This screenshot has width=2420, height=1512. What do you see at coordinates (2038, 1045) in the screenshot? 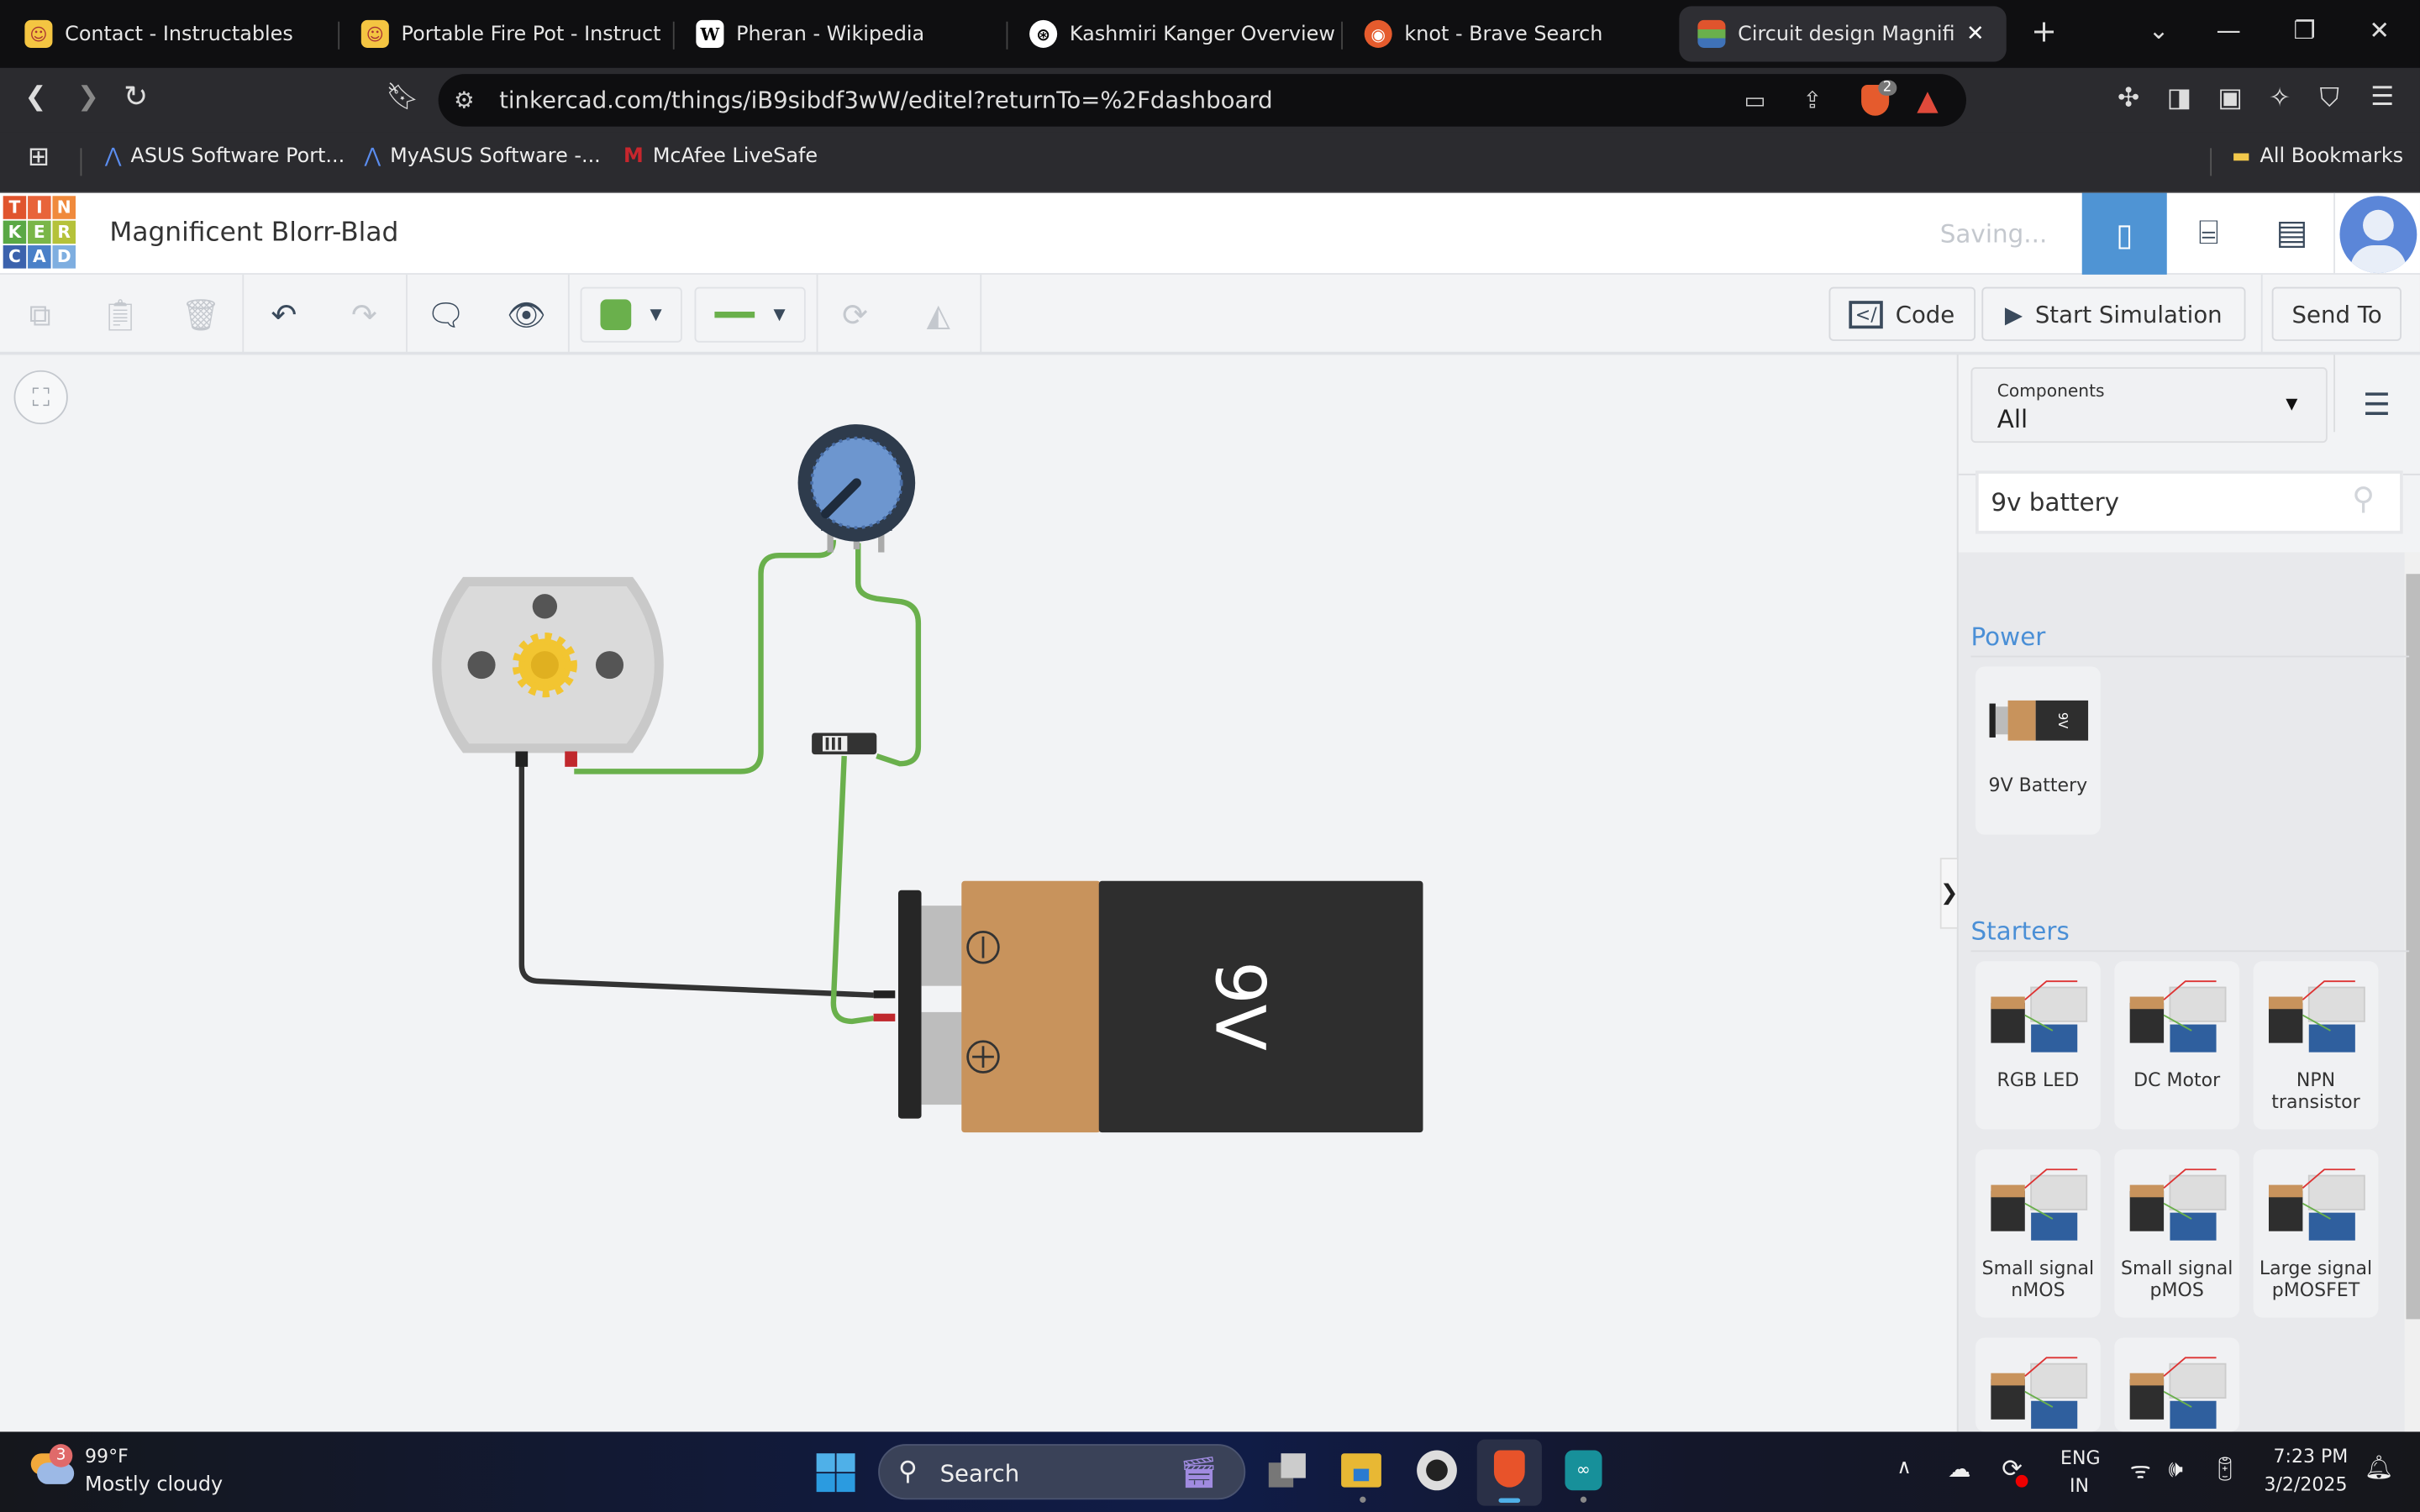
I see `starter-card: RGB LED` at bounding box center [2038, 1045].